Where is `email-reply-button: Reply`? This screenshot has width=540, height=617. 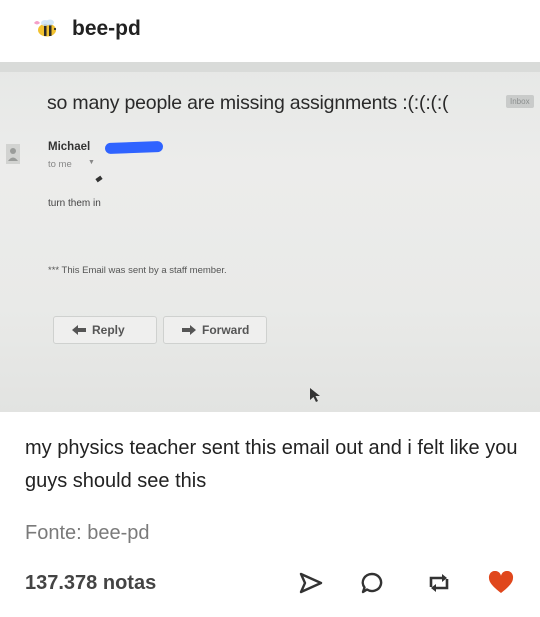 email-reply-button: Reply is located at coordinates (105, 330).